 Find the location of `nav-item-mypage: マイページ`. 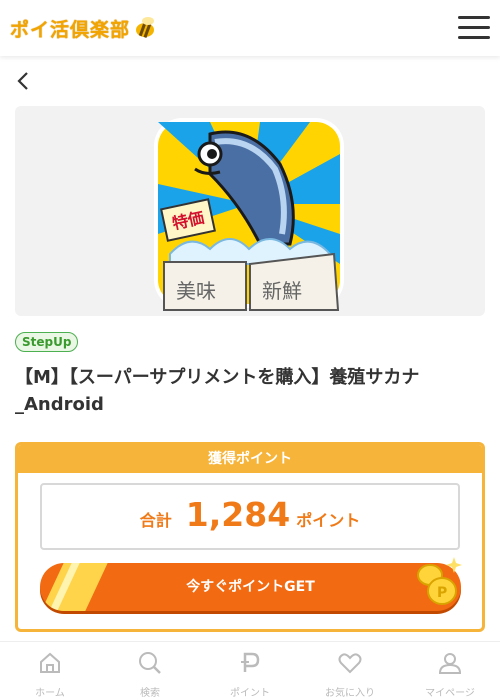

nav-item-mypage: マイページ is located at coordinates (450, 671).